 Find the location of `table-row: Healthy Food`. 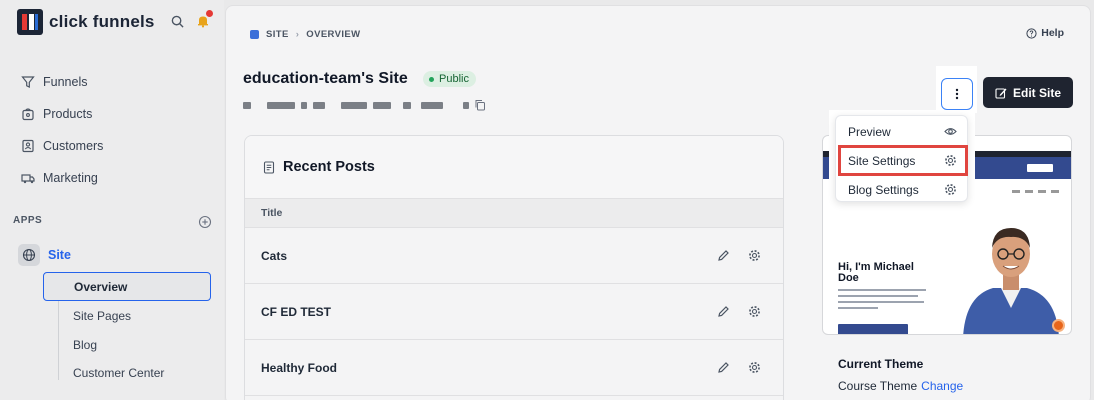

table-row: Healthy Food is located at coordinates (514, 368).